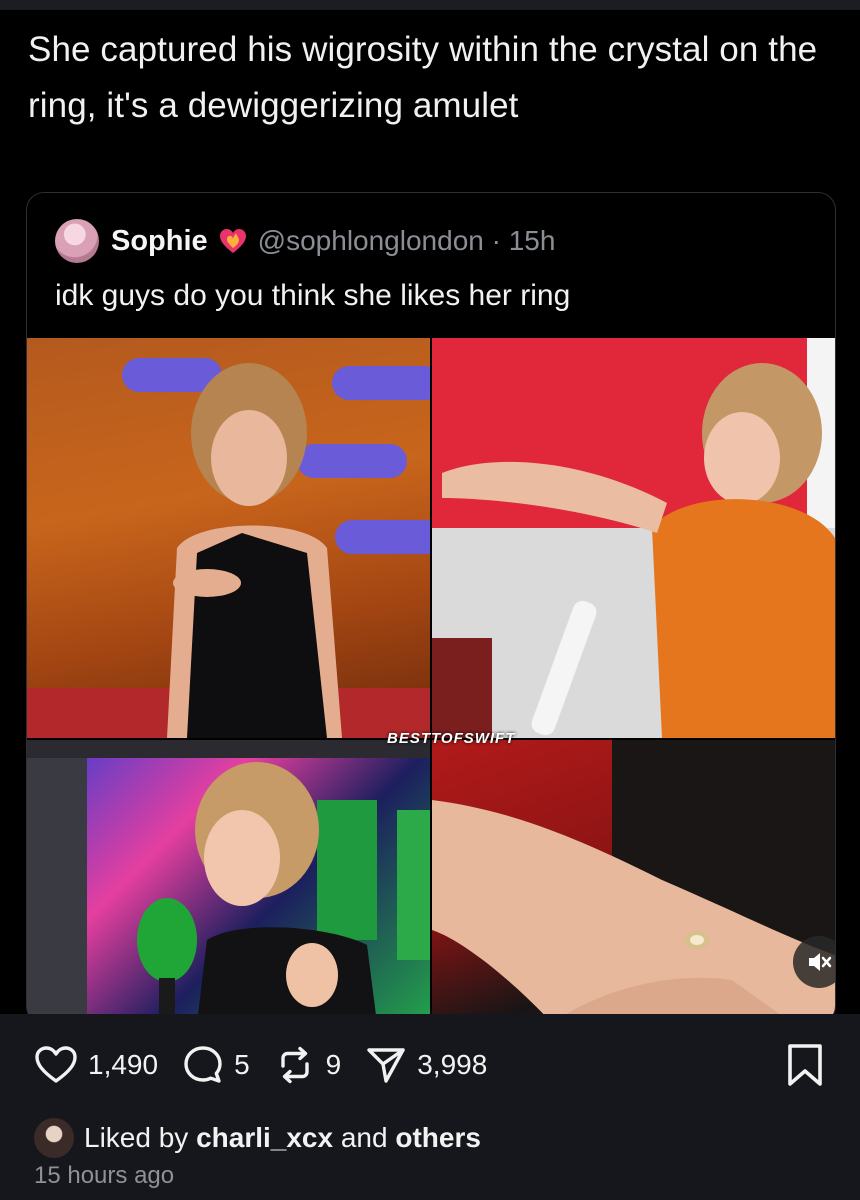 The image size is (860, 1200). I want to click on share-button: 3,998, so click(426, 1065).